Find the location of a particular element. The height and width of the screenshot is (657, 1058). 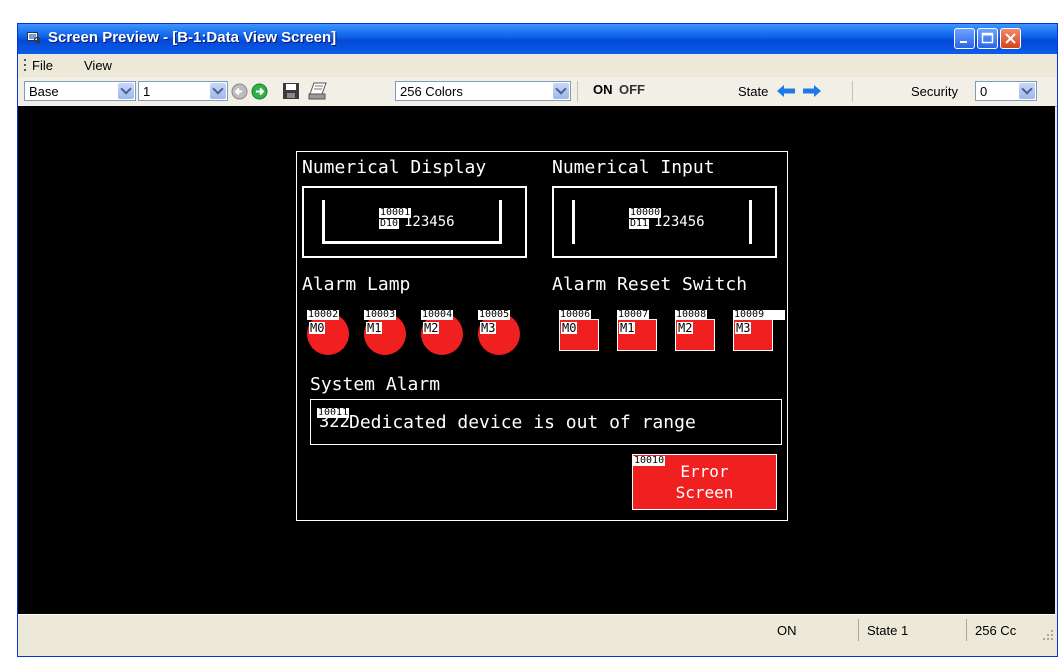

status-bar: ON State 1 256 Cc is located at coordinates (537, 635).